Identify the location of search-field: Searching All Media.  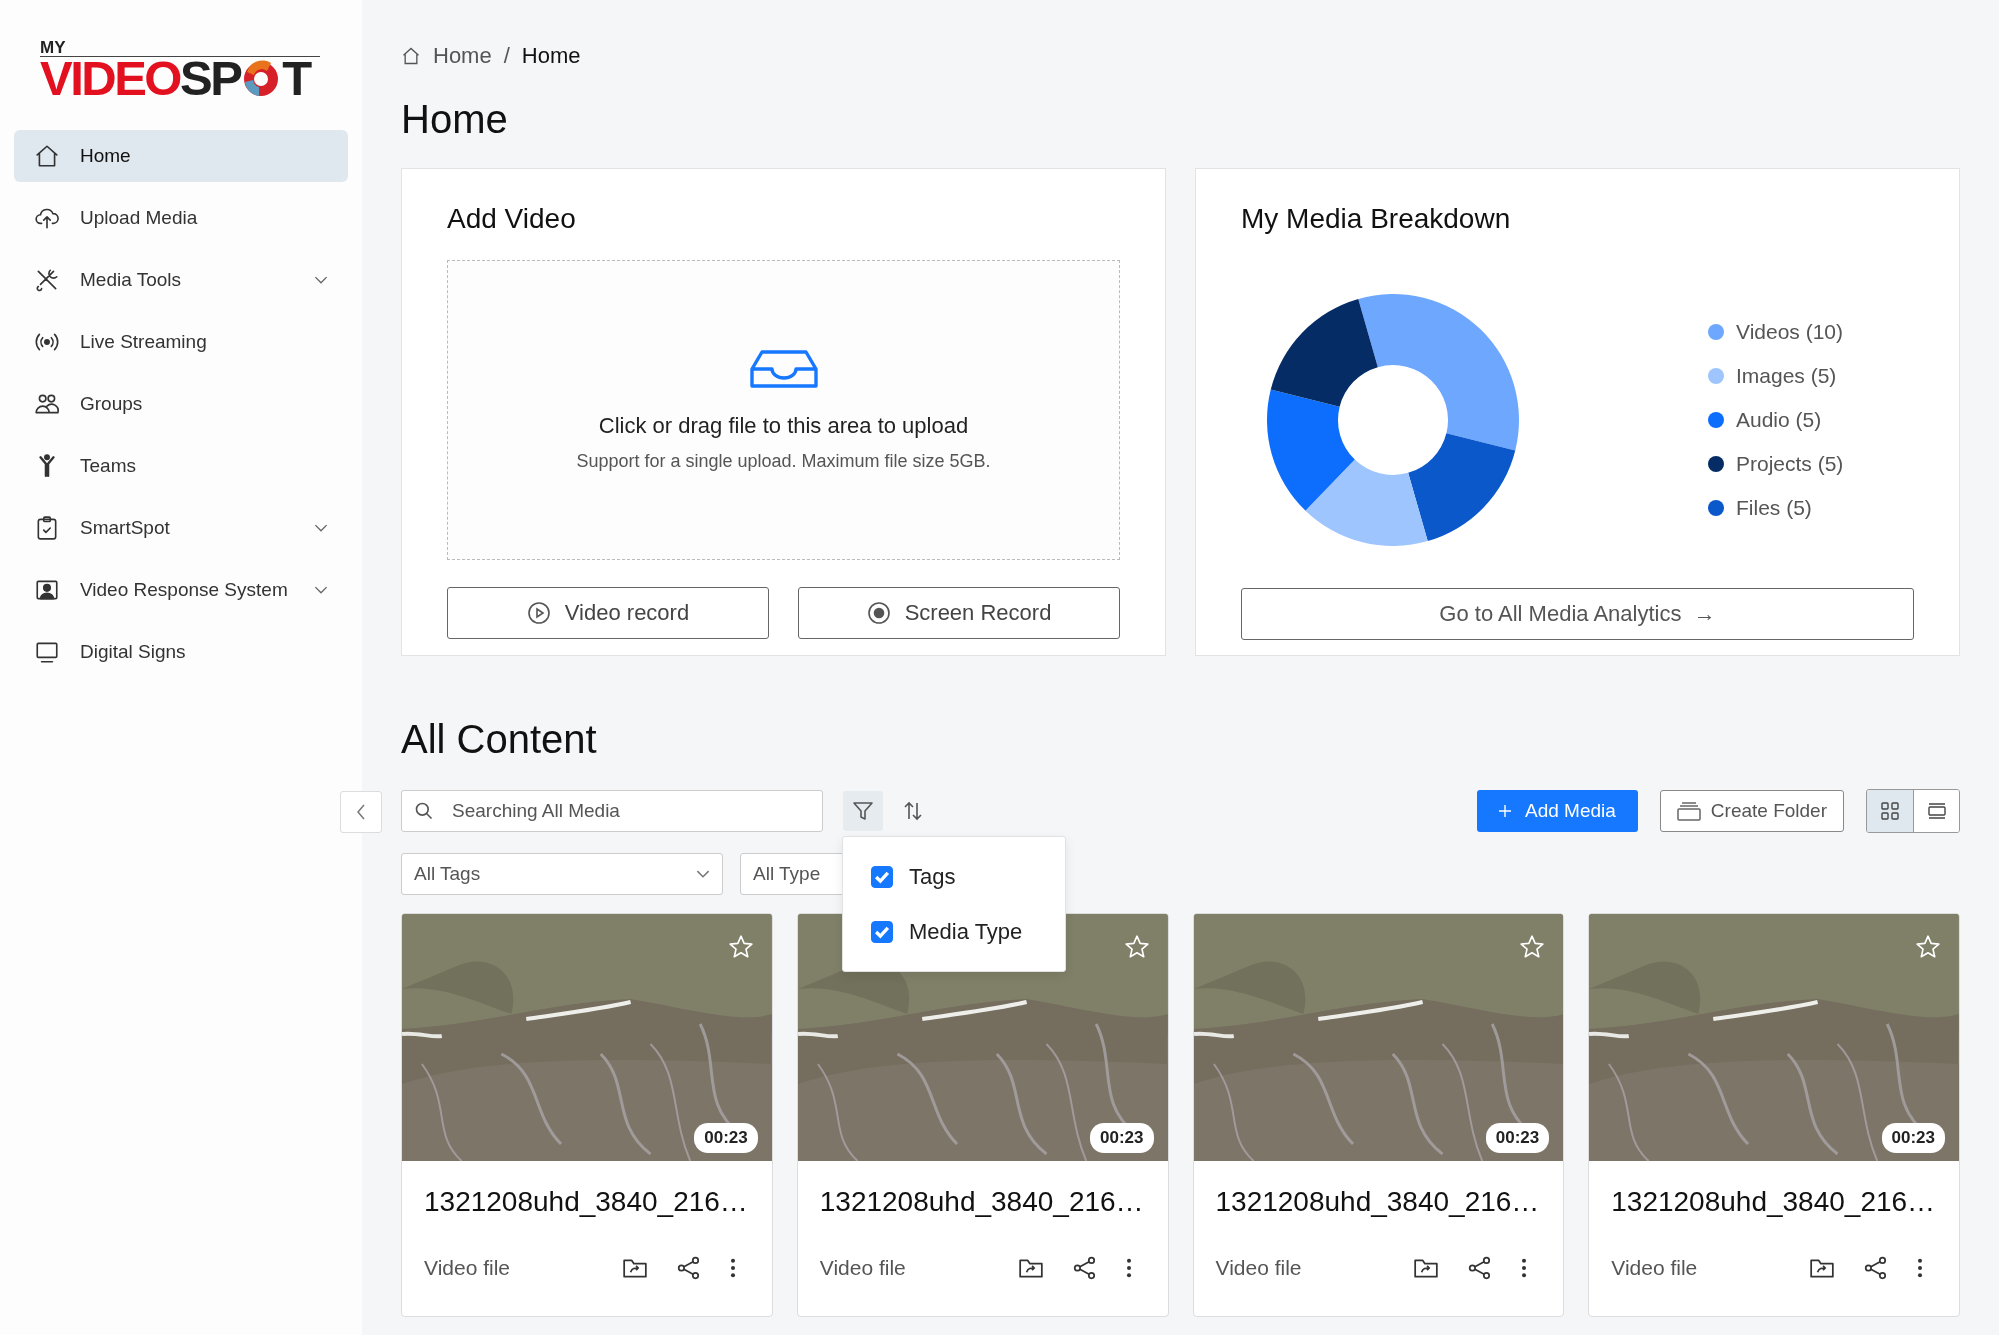
(612, 811).